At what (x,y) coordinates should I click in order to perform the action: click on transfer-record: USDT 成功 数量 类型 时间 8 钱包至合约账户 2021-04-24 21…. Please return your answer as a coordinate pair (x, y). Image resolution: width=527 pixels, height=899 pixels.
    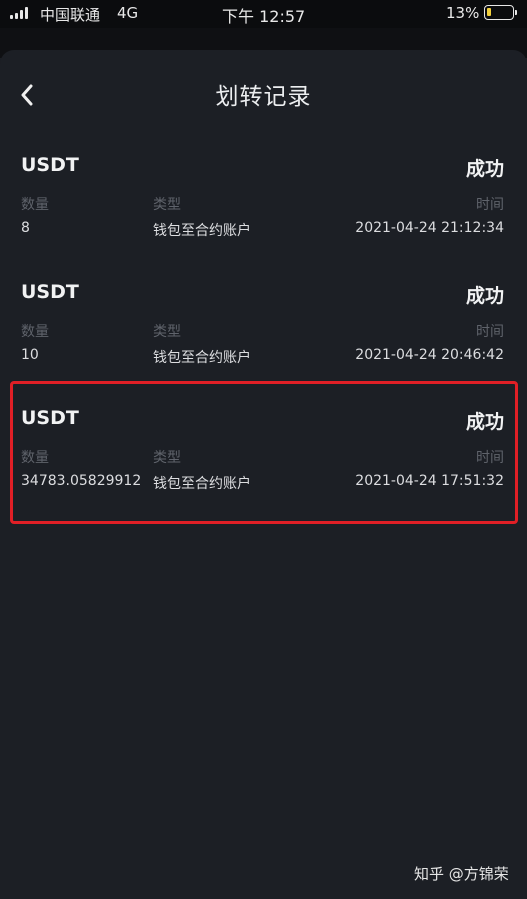
    Looking at the image, I should click on (263, 213).